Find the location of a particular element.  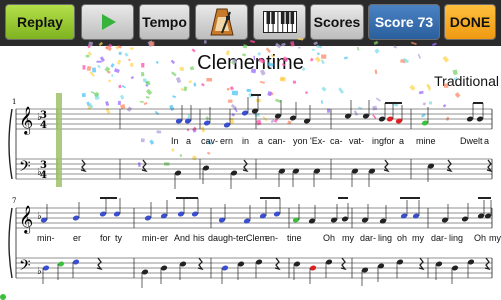

lyric-syllable: in is located at coordinates (246, 141).